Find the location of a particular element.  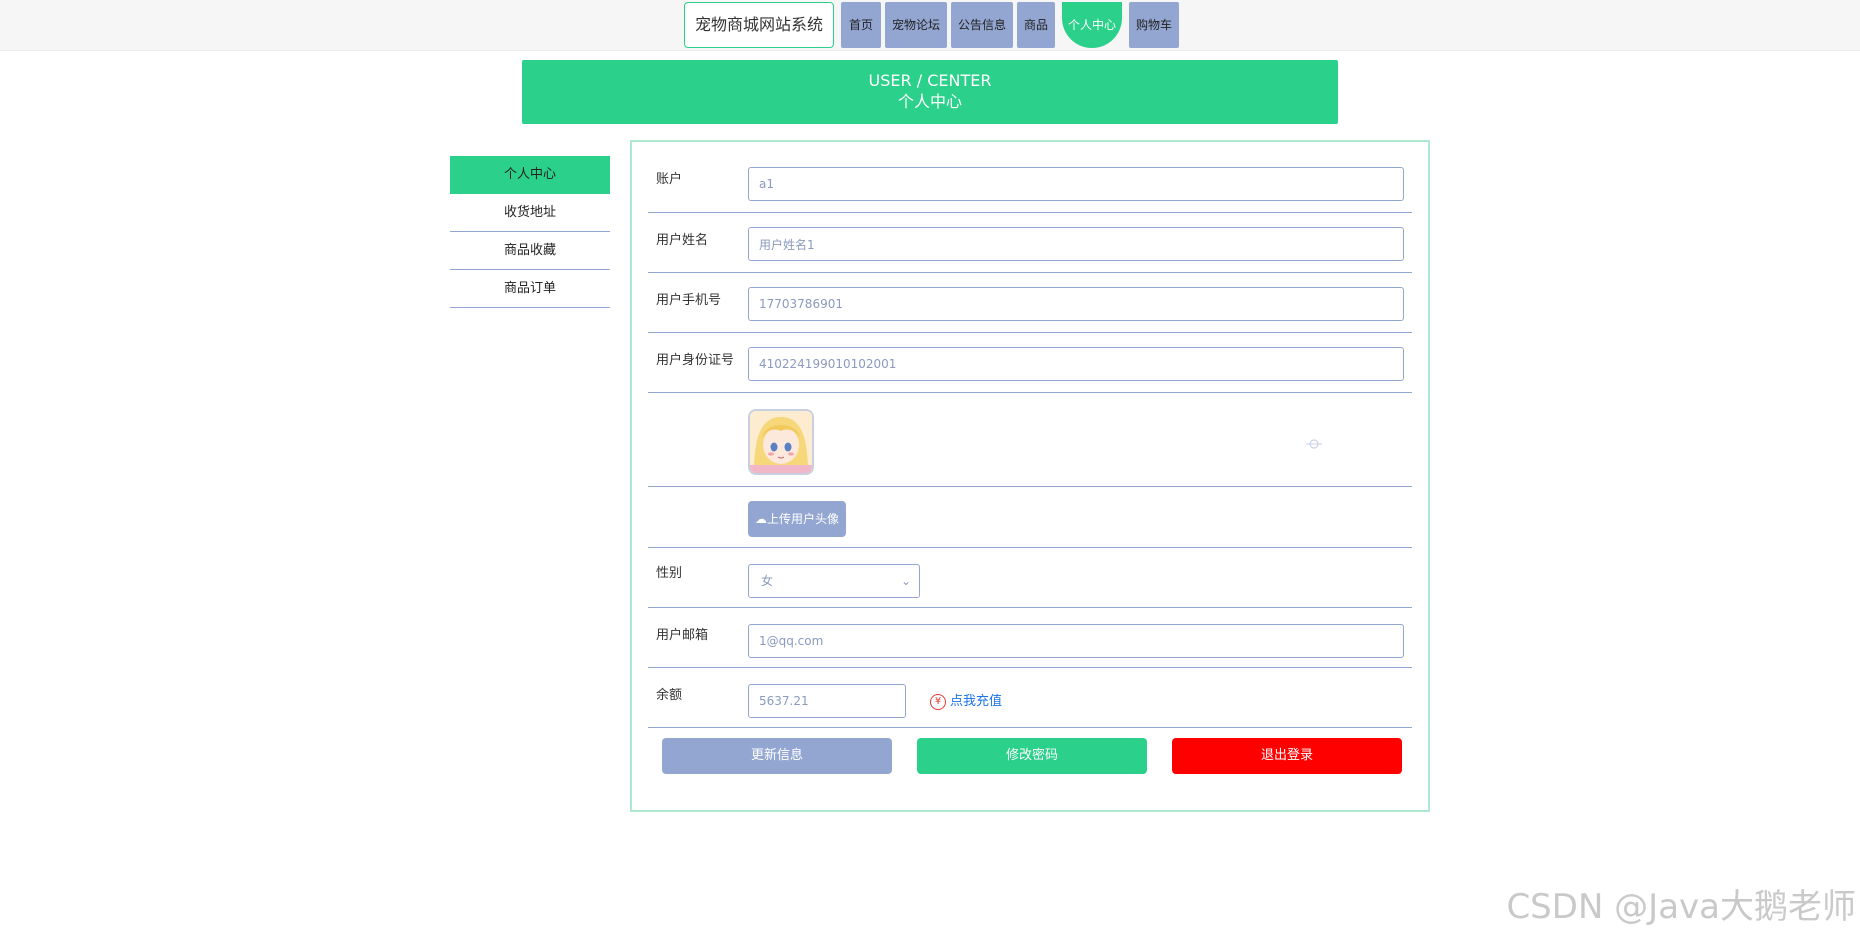

nav-cart: 购物车 is located at coordinates (1154, 25).